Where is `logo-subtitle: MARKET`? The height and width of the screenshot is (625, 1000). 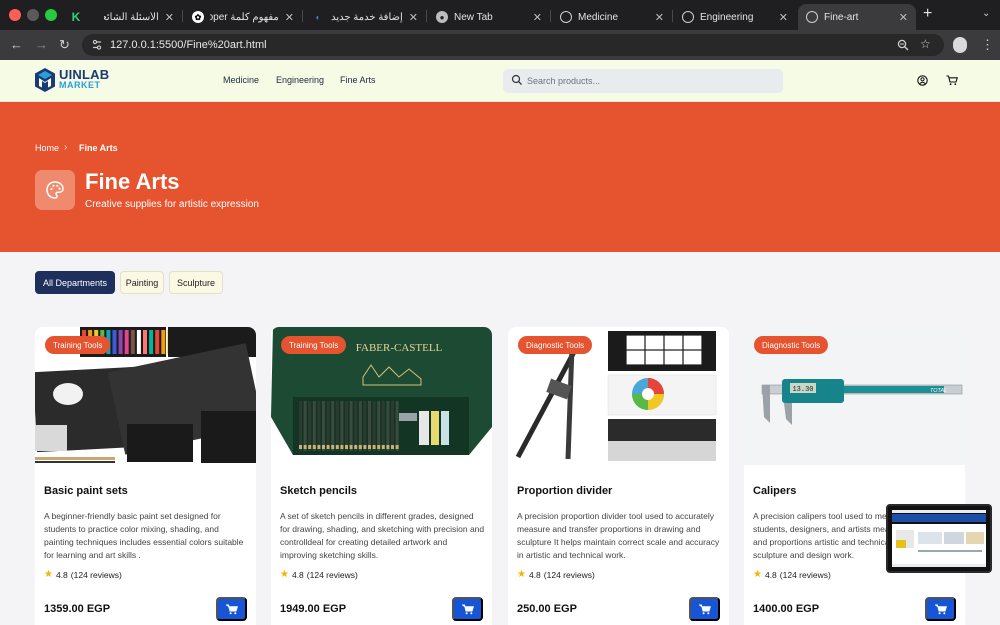 logo-subtitle: MARKET is located at coordinates (80, 85).